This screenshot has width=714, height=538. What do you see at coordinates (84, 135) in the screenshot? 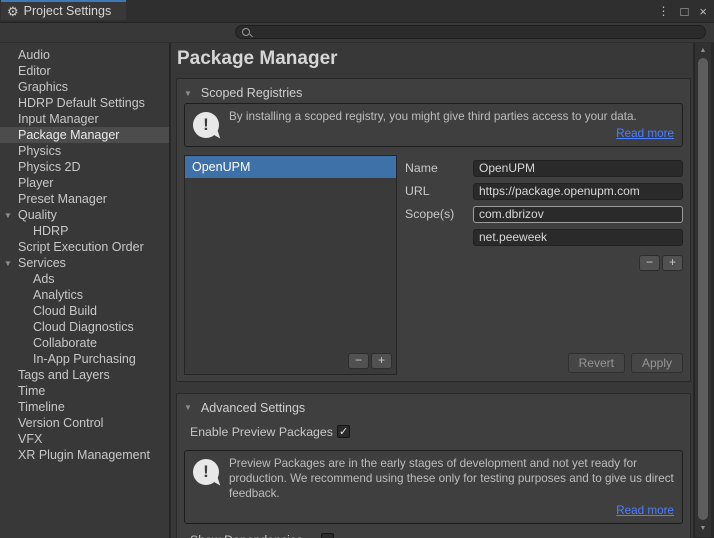
I see `sidebar-item-package-manager: Package Manager` at bounding box center [84, 135].